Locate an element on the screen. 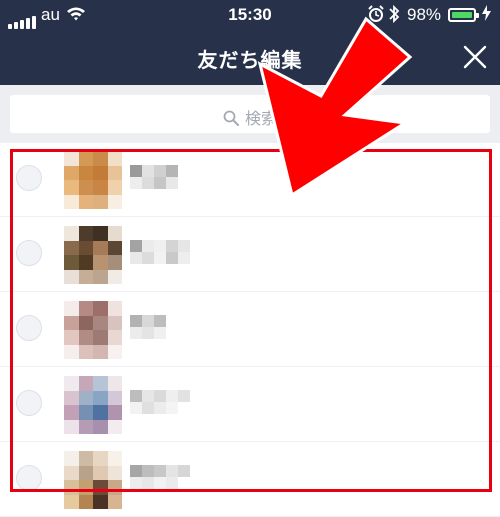 This screenshot has height=517, width=500. search-placeholder: 検索 is located at coordinates (260, 118).